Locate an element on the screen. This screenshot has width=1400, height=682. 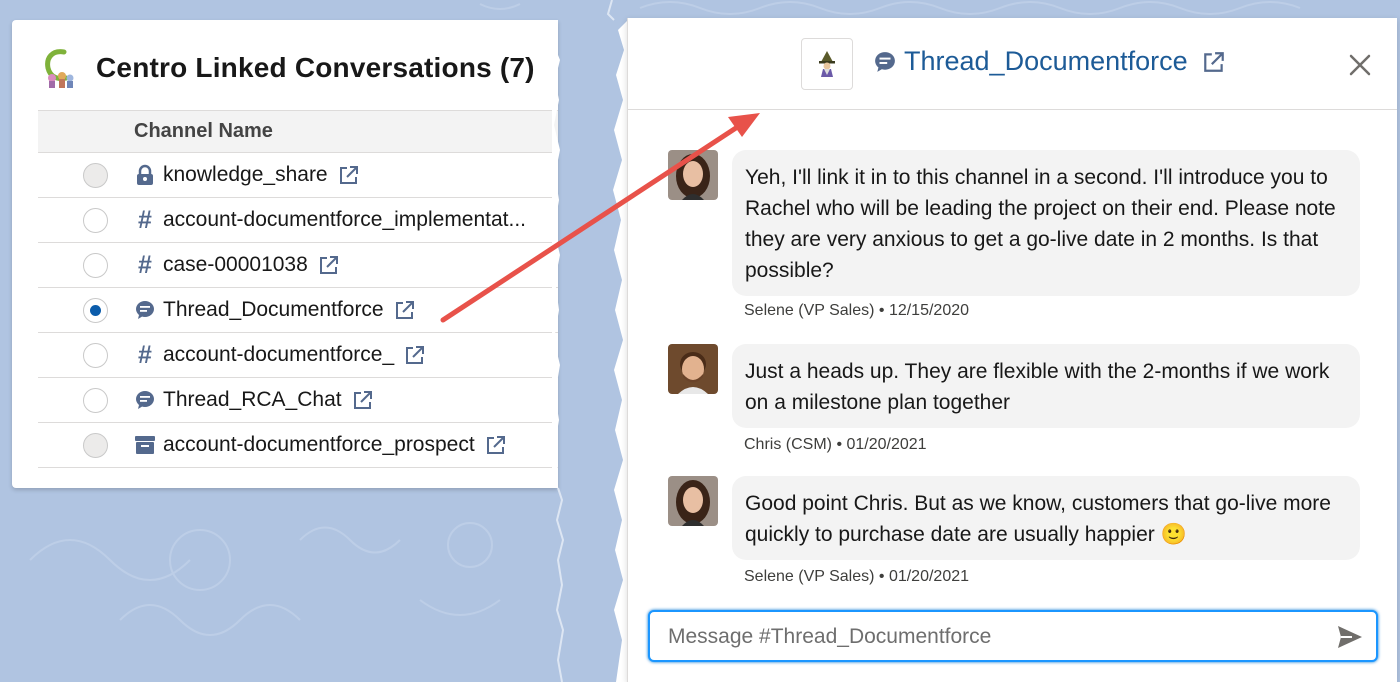
message-meta: Selene (VP Sales) • 01/20/2021 is located at coordinates (857, 576).